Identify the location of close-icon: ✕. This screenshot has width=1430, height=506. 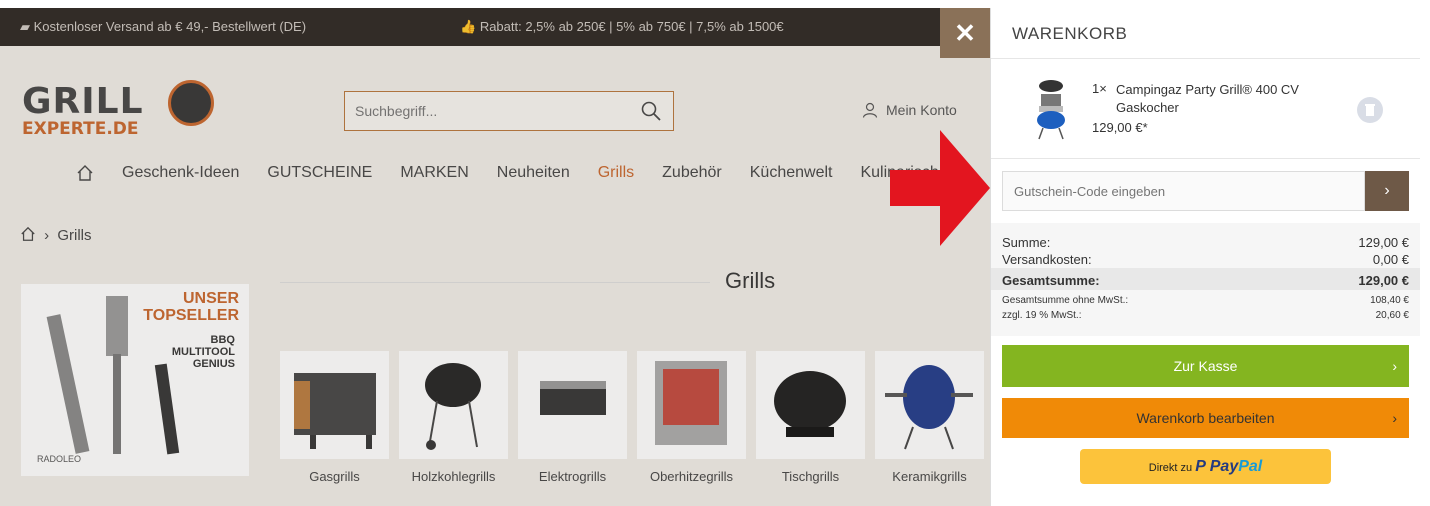
(965, 33).